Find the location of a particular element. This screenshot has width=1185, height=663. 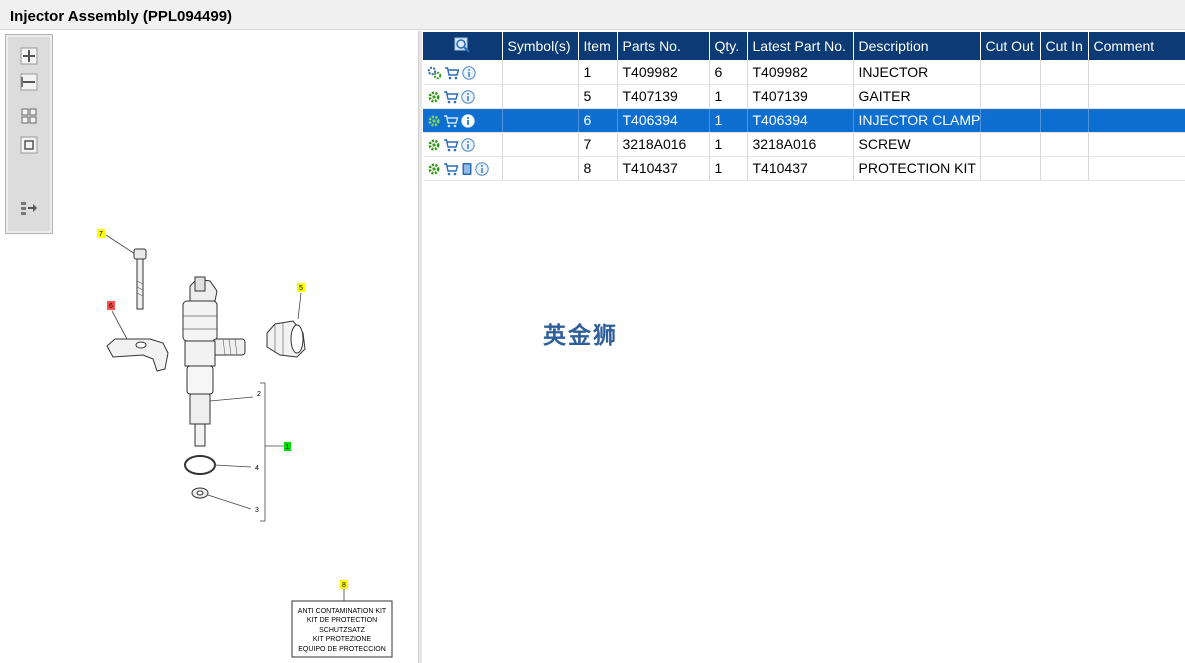

cell-item: 8 is located at coordinates (598, 168).